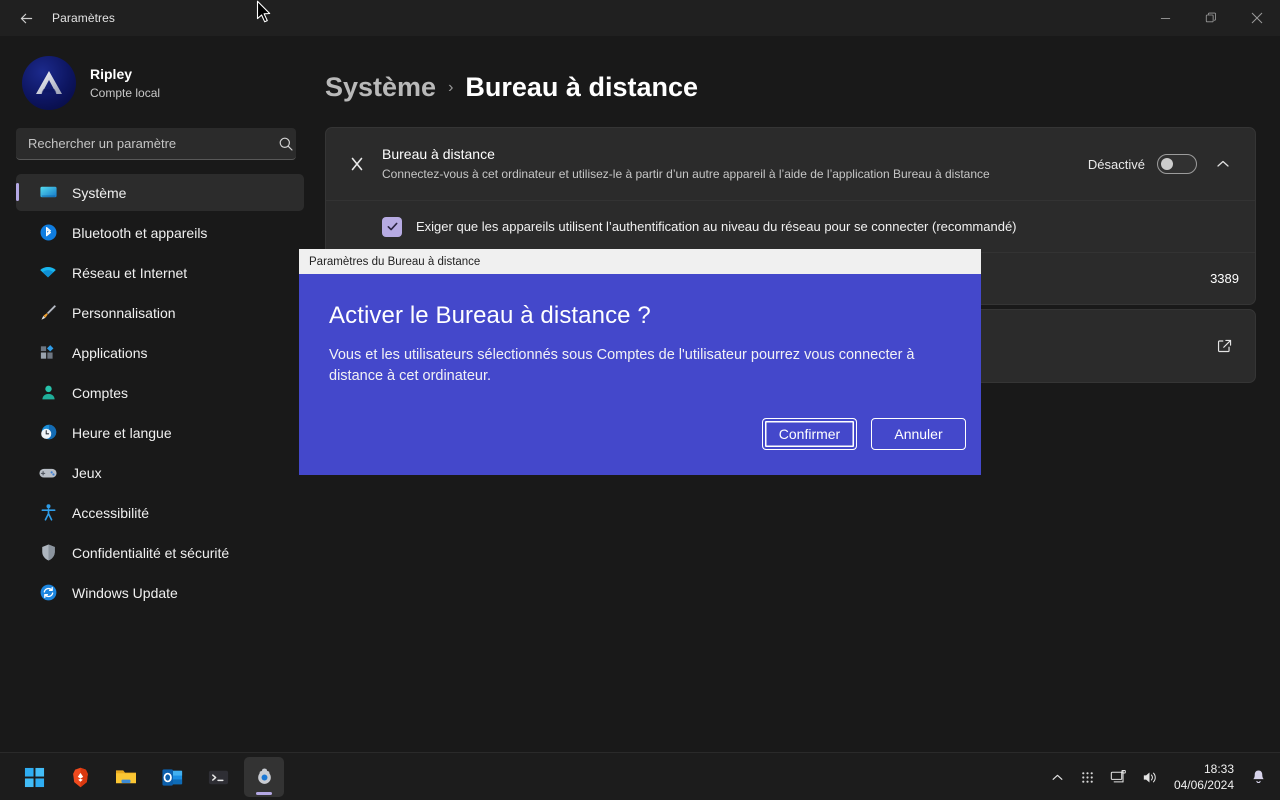 Image resolution: width=1280 pixels, height=800 pixels. Describe the element at coordinates (640, 18) in the screenshot. I see `window-titlebar: Paramètres` at that location.